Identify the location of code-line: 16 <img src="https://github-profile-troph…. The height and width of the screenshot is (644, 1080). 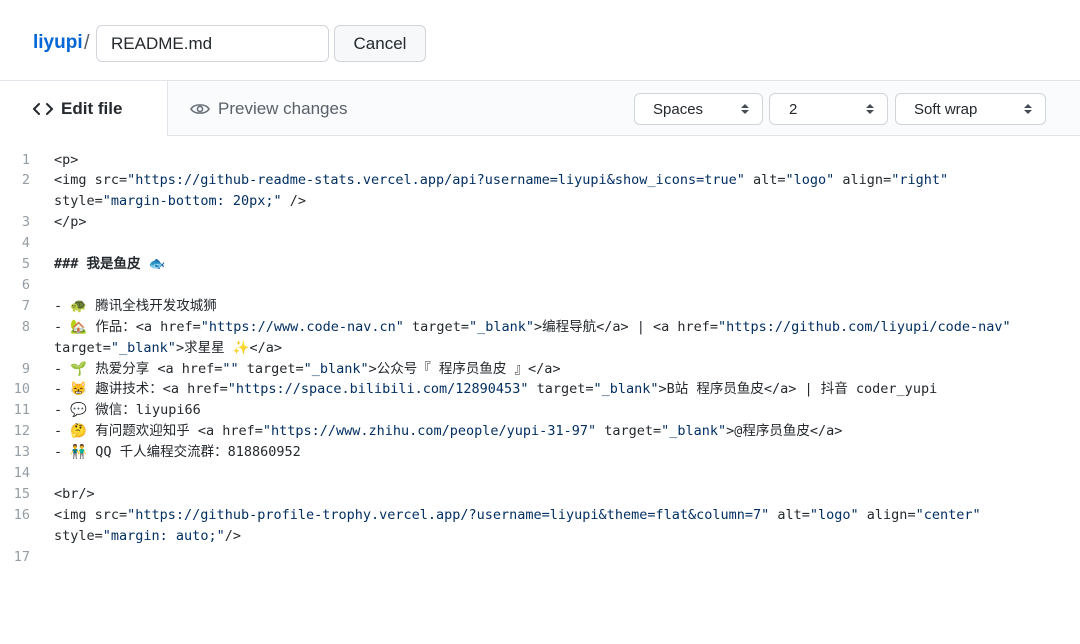
(540, 515).